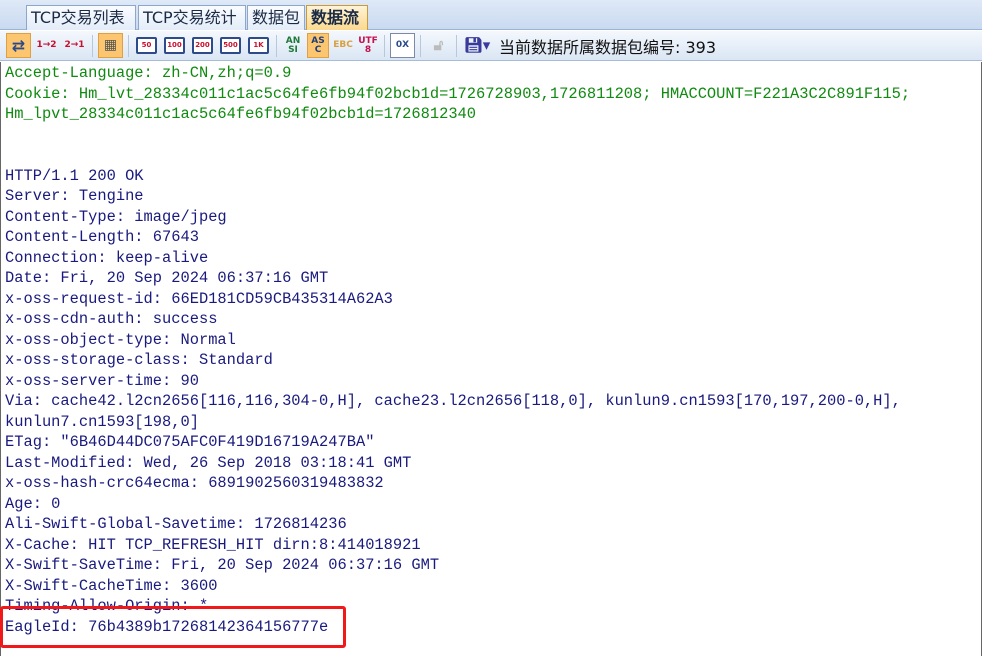 Image resolution: width=982 pixels, height=656 pixels. I want to click on direction-1-to-2-icon: 1→2, so click(46, 45).